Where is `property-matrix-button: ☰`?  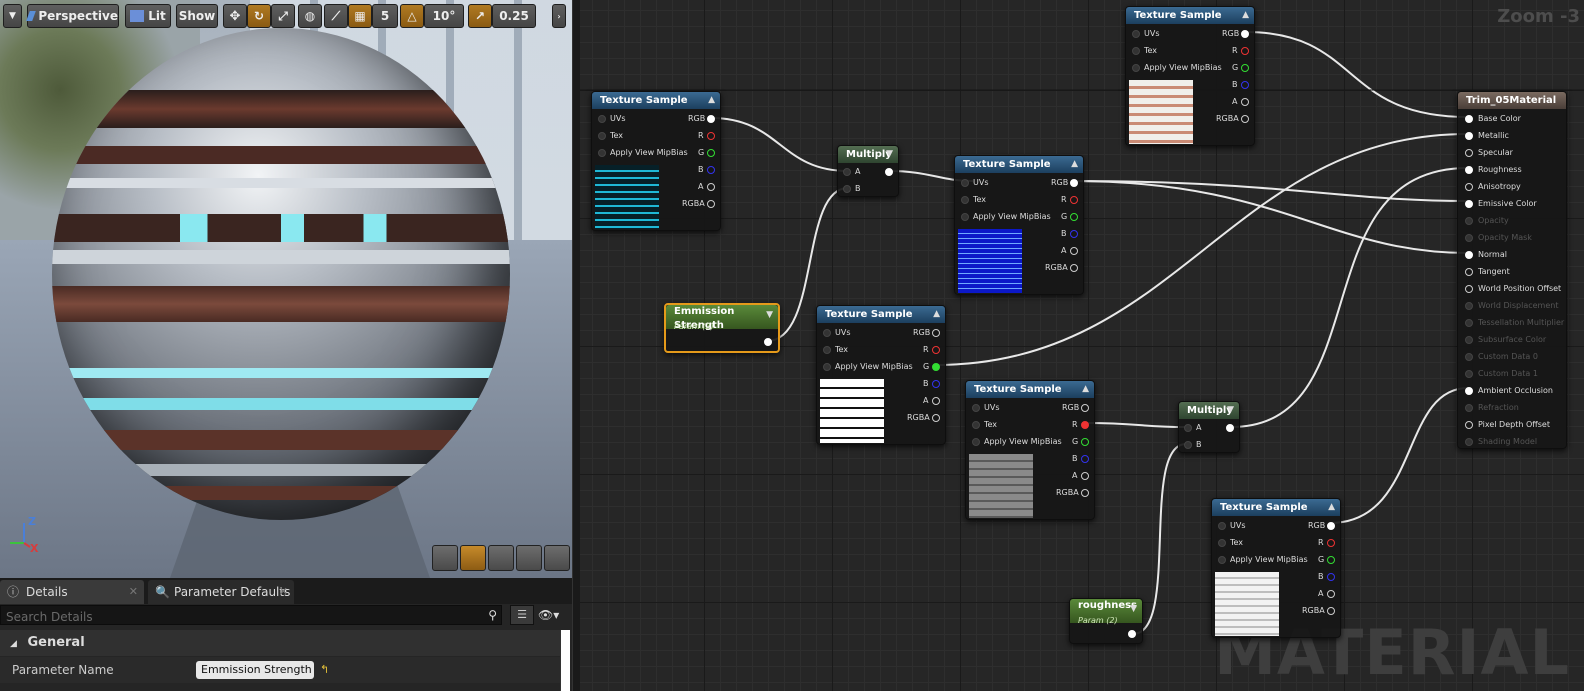
property-matrix-button: ☰ is located at coordinates (522, 615).